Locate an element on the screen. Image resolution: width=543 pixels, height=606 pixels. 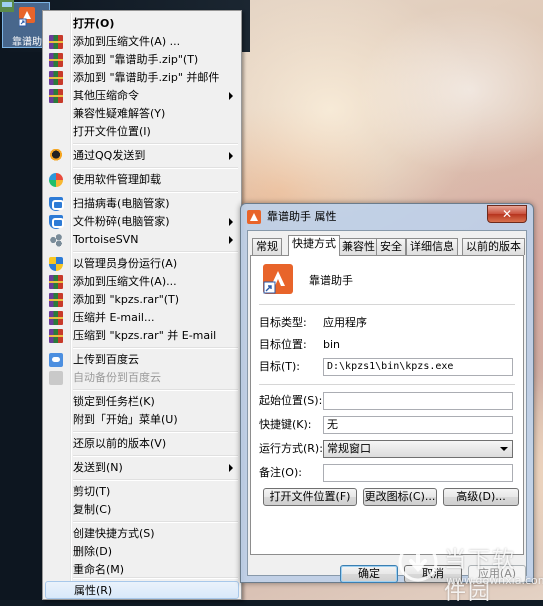
ok-button: 确定 is located at coordinates (369, 574).